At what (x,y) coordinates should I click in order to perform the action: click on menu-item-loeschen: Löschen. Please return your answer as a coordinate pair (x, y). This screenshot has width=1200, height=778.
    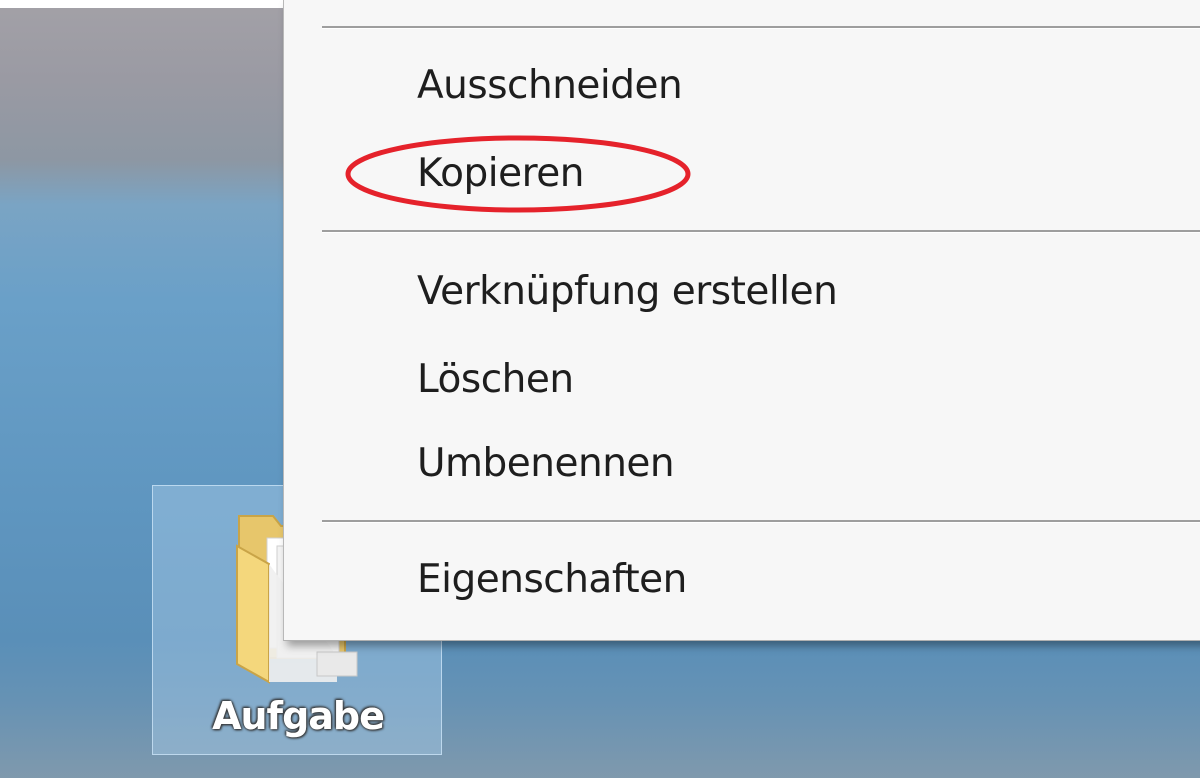
    Looking at the image, I should click on (742, 380).